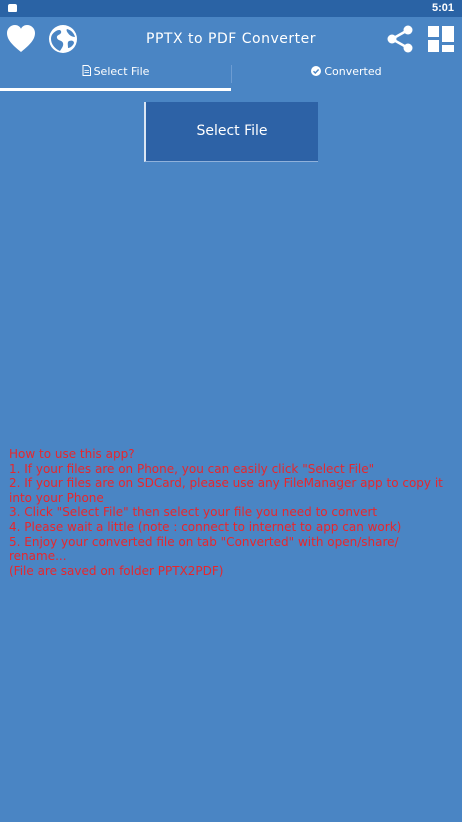 This screenshot has width=462, height=822. What do you see at coordinates (316, 73) in the screenshot?
I see `check-circle-icon` at bounding box center [316, 73].